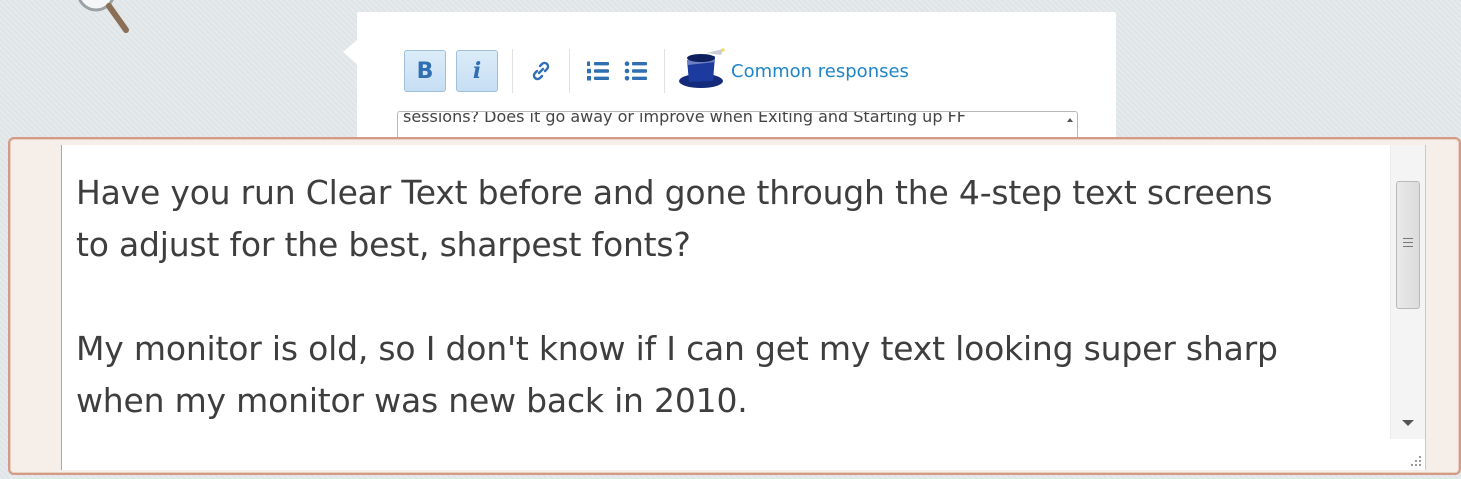 This screenshot has height=479, width=1461. I want to click on text-line: to adjust for the best, sharpest fonts?, so click(383, 244).